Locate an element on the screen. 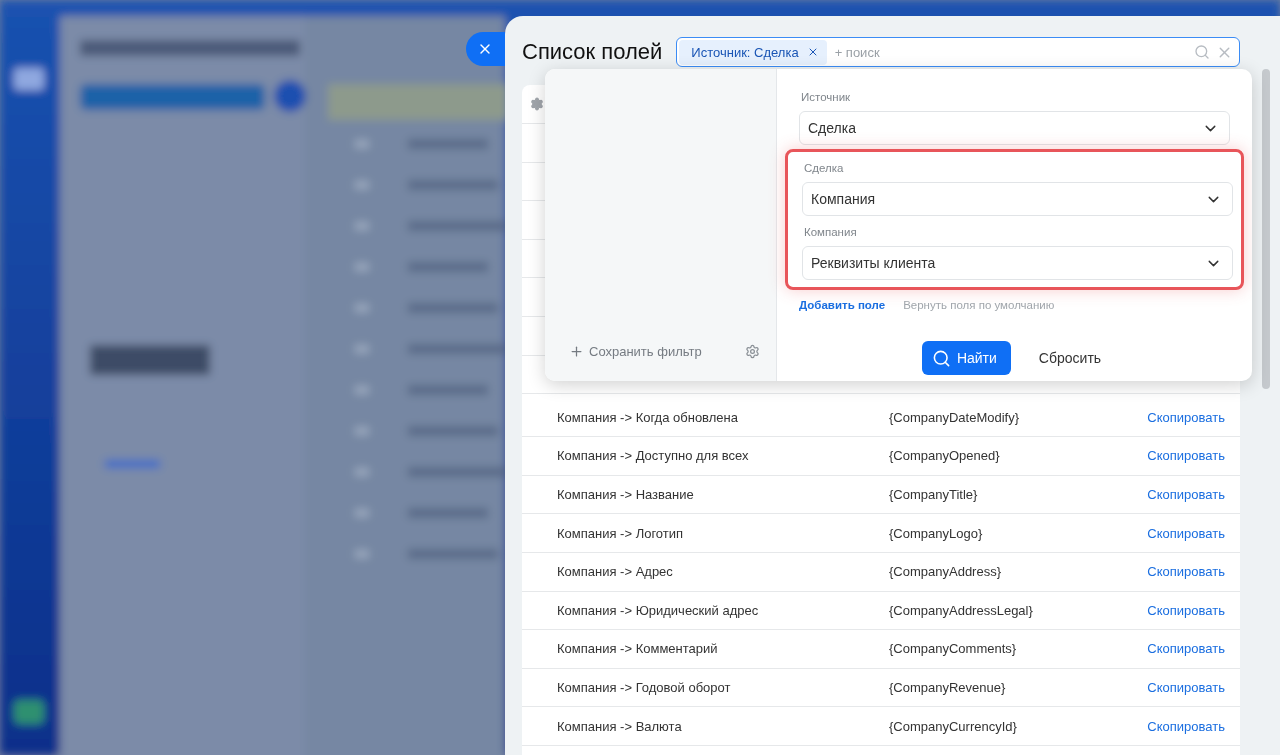  table-cell-text: {CompanyTitle} is located at coordinates (934, 495).